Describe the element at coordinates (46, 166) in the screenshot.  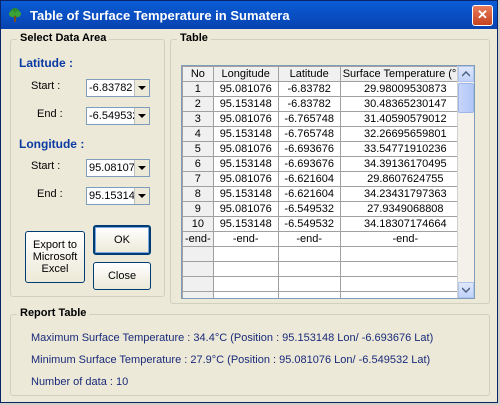
I see `longitude-start-label: Start :` at that location.